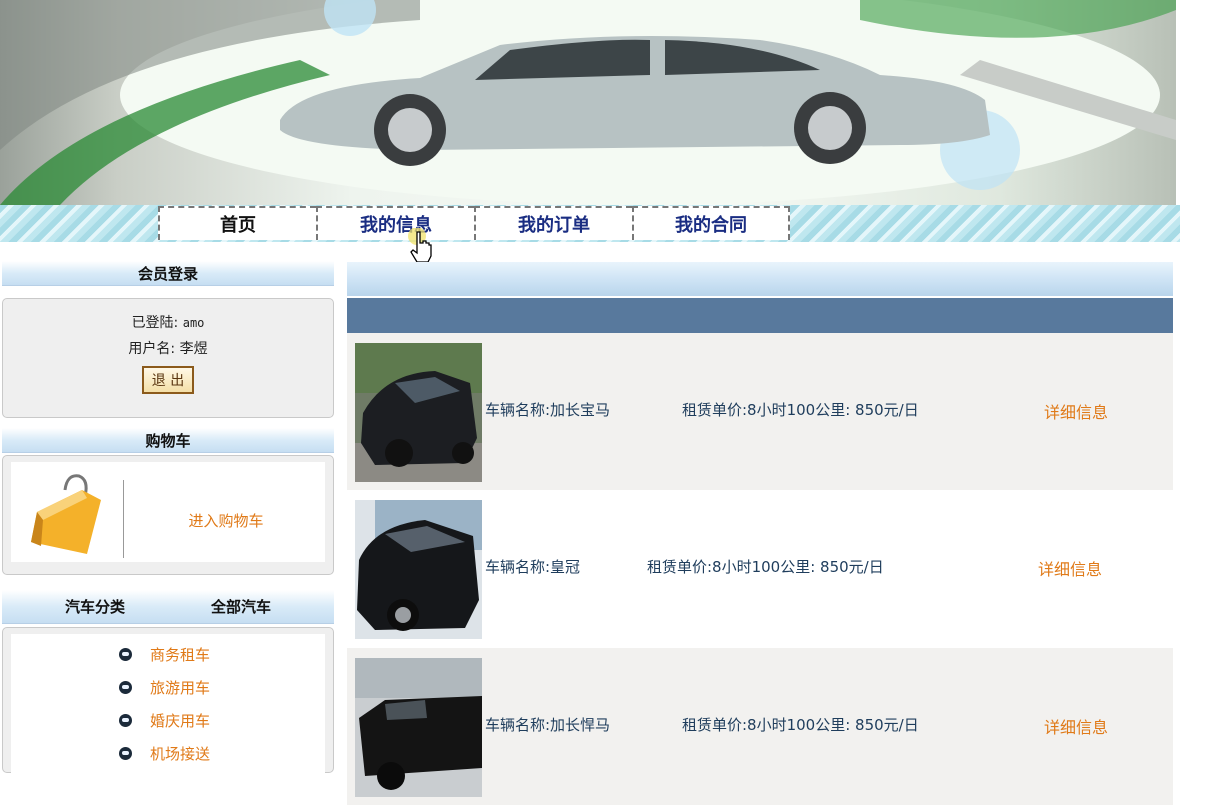 Image resolution: width=1228 pixels, height=805 pixels. I want to click on username-label: 用户名:, so click(152, 349).